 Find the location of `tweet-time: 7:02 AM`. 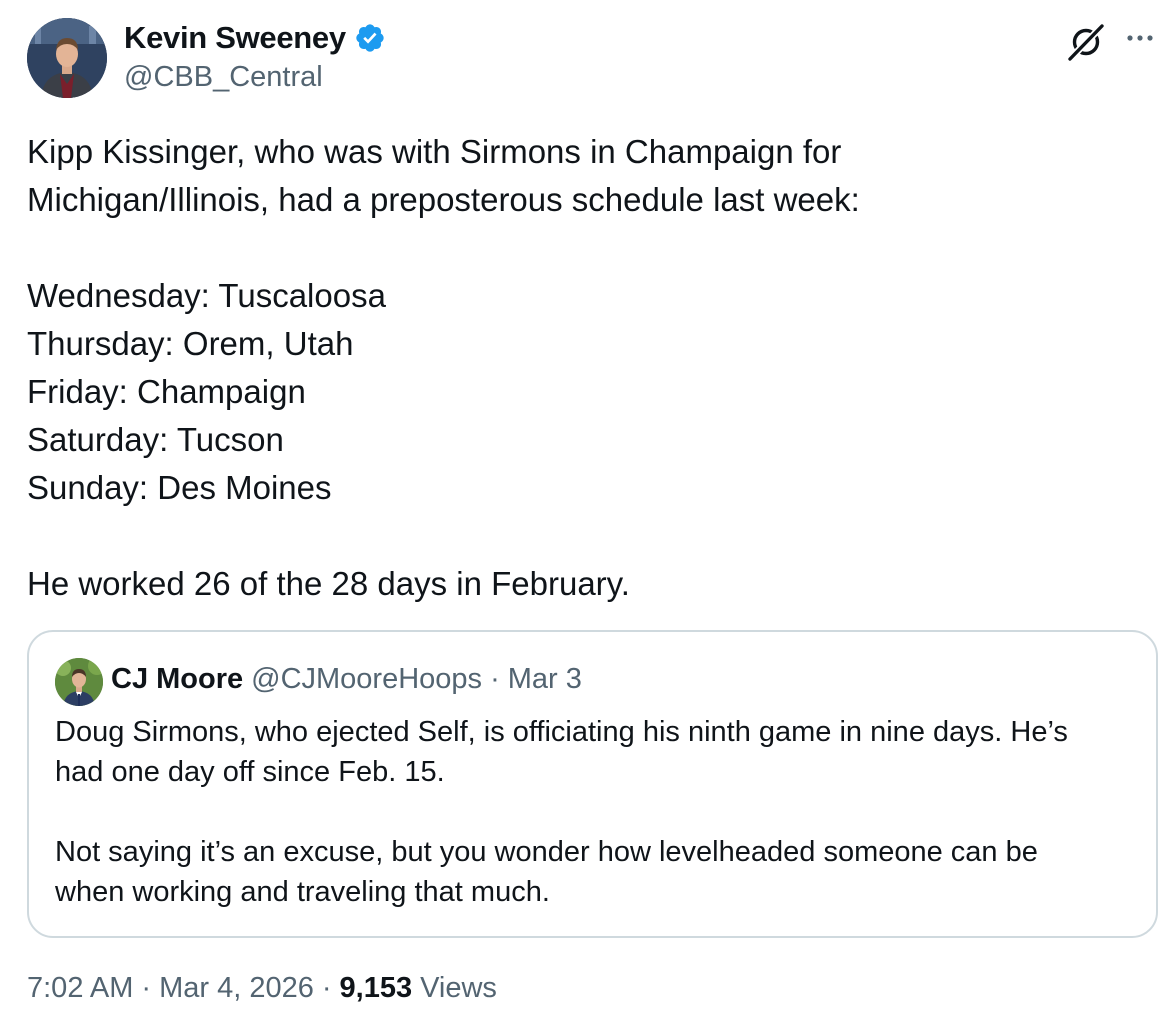

tweet-time: 7:02 AM is located at coordinates (80, 988).